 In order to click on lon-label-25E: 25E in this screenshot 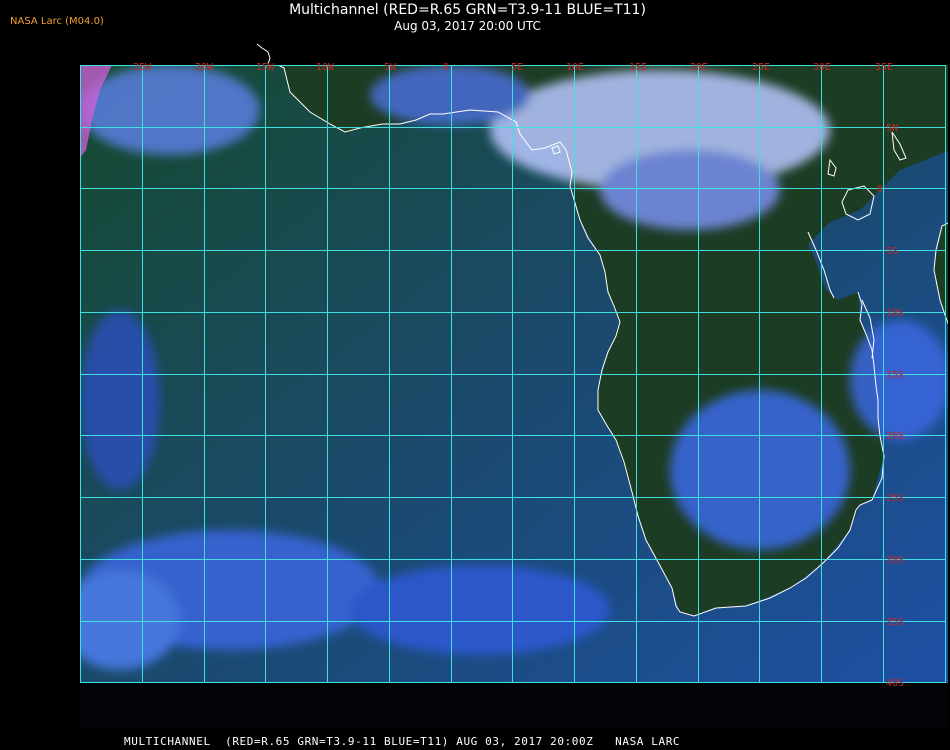, I will do `click(761, 67)`.